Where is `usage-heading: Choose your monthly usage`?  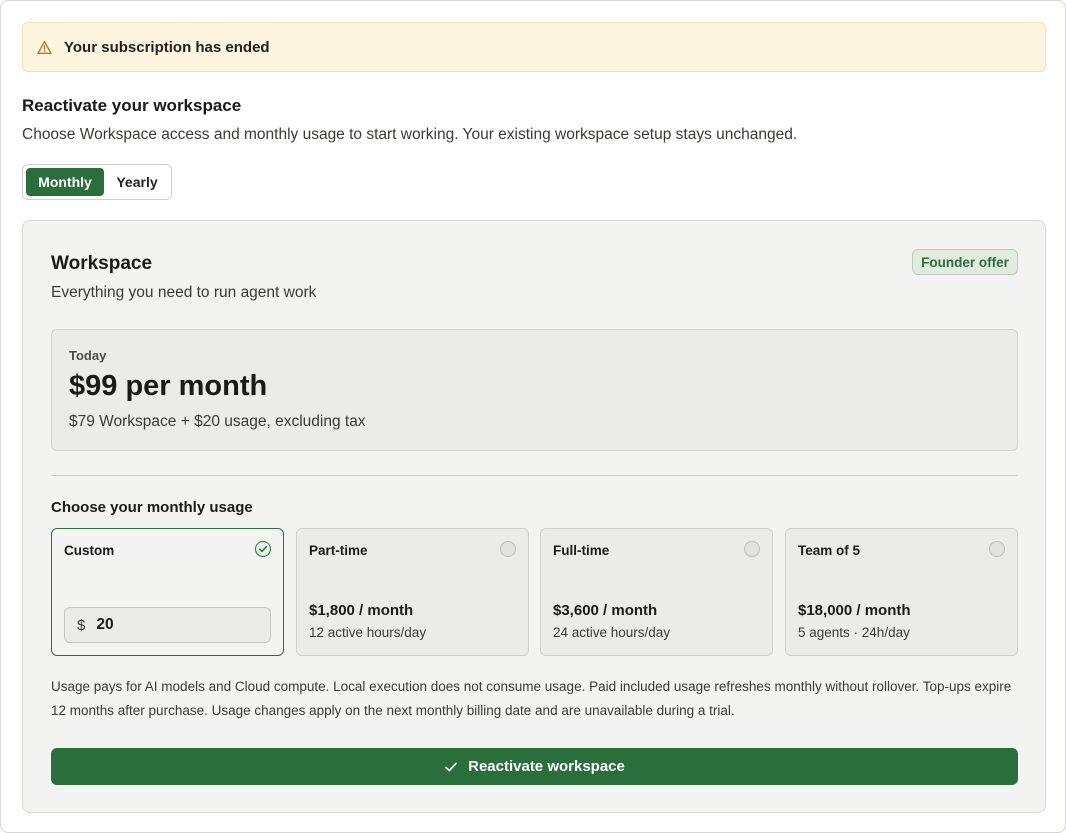 usage-heading: Choose your monthly usage is located at coordinates (152, 507).